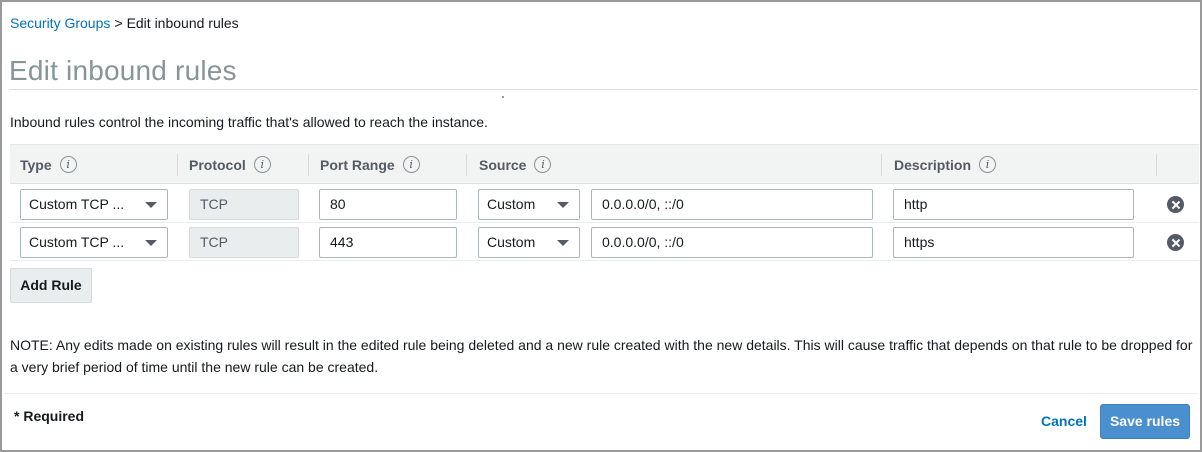 The width and height of the screenshot is (1202, 452). Describe the element at coordinates (1064, 421) in the screenshot. I see `cancel-button: Cancel` at that location.